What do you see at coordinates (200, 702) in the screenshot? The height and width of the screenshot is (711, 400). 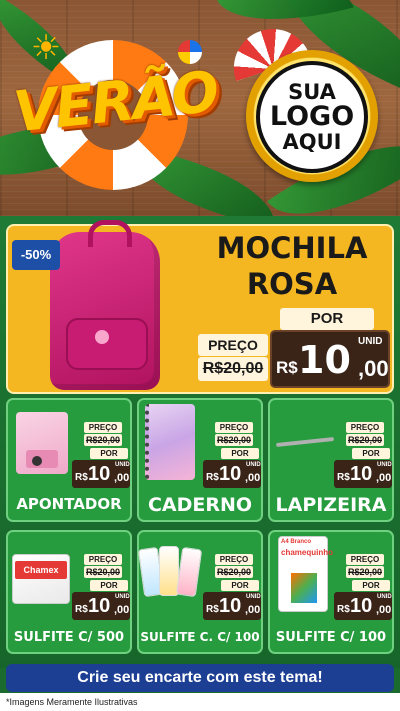 I see `disclaimer-note: *Imagens Meramente Ilustrativas` at bounding box center [200, 702].